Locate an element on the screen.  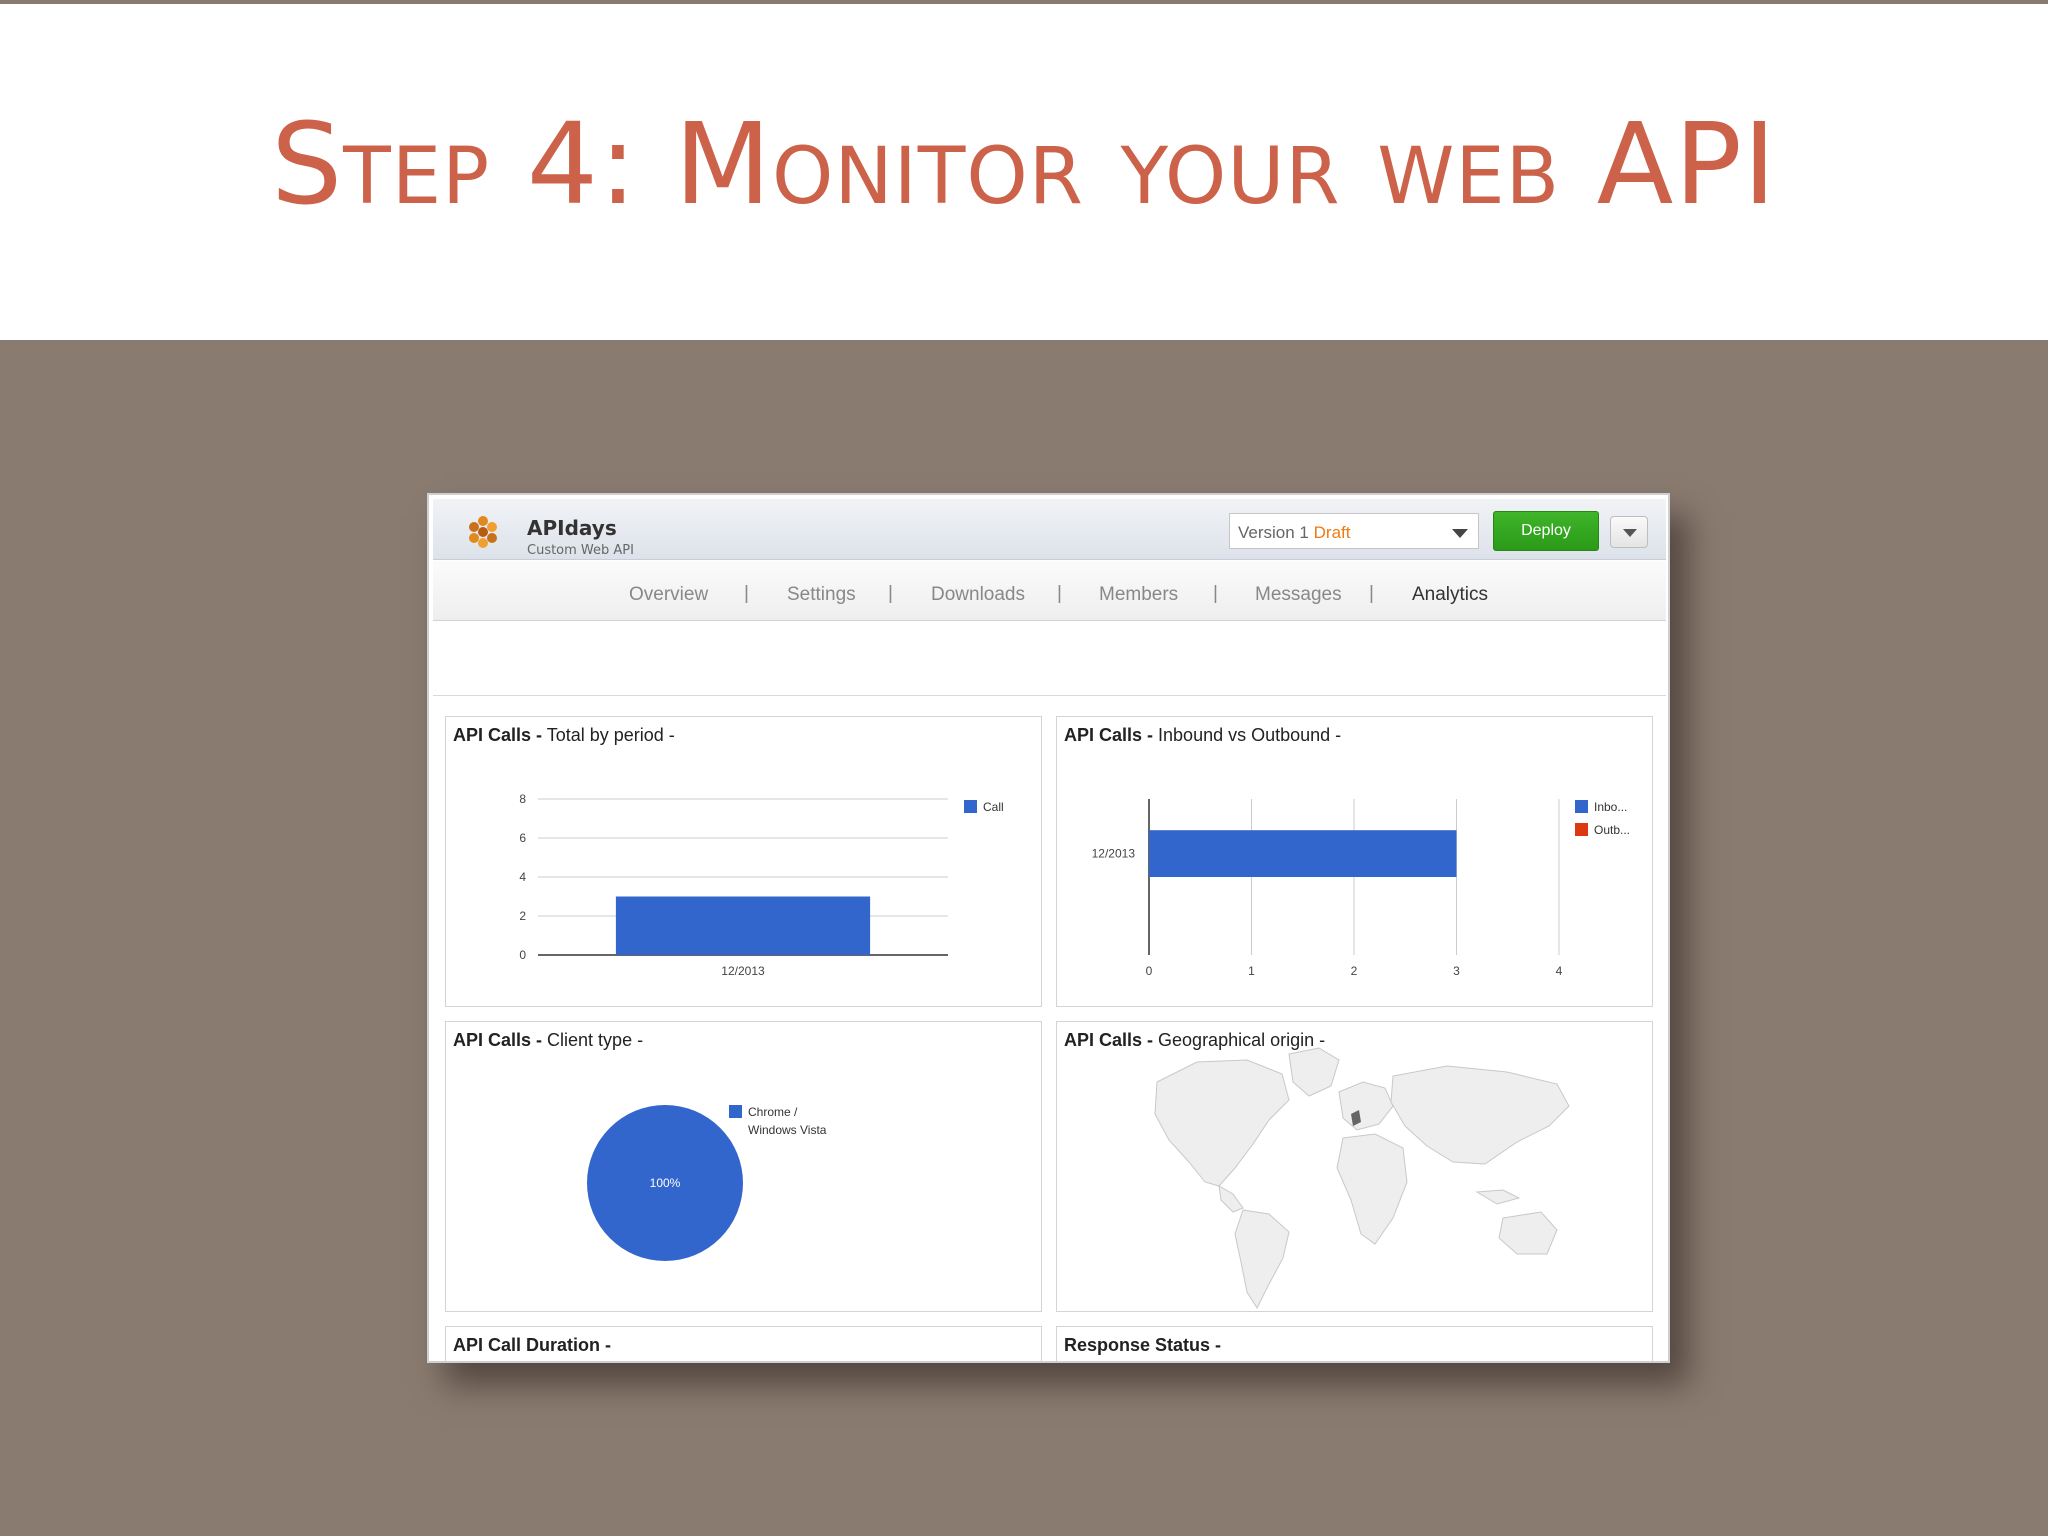
tab-members: Members is located at coordinates (1138, 595).